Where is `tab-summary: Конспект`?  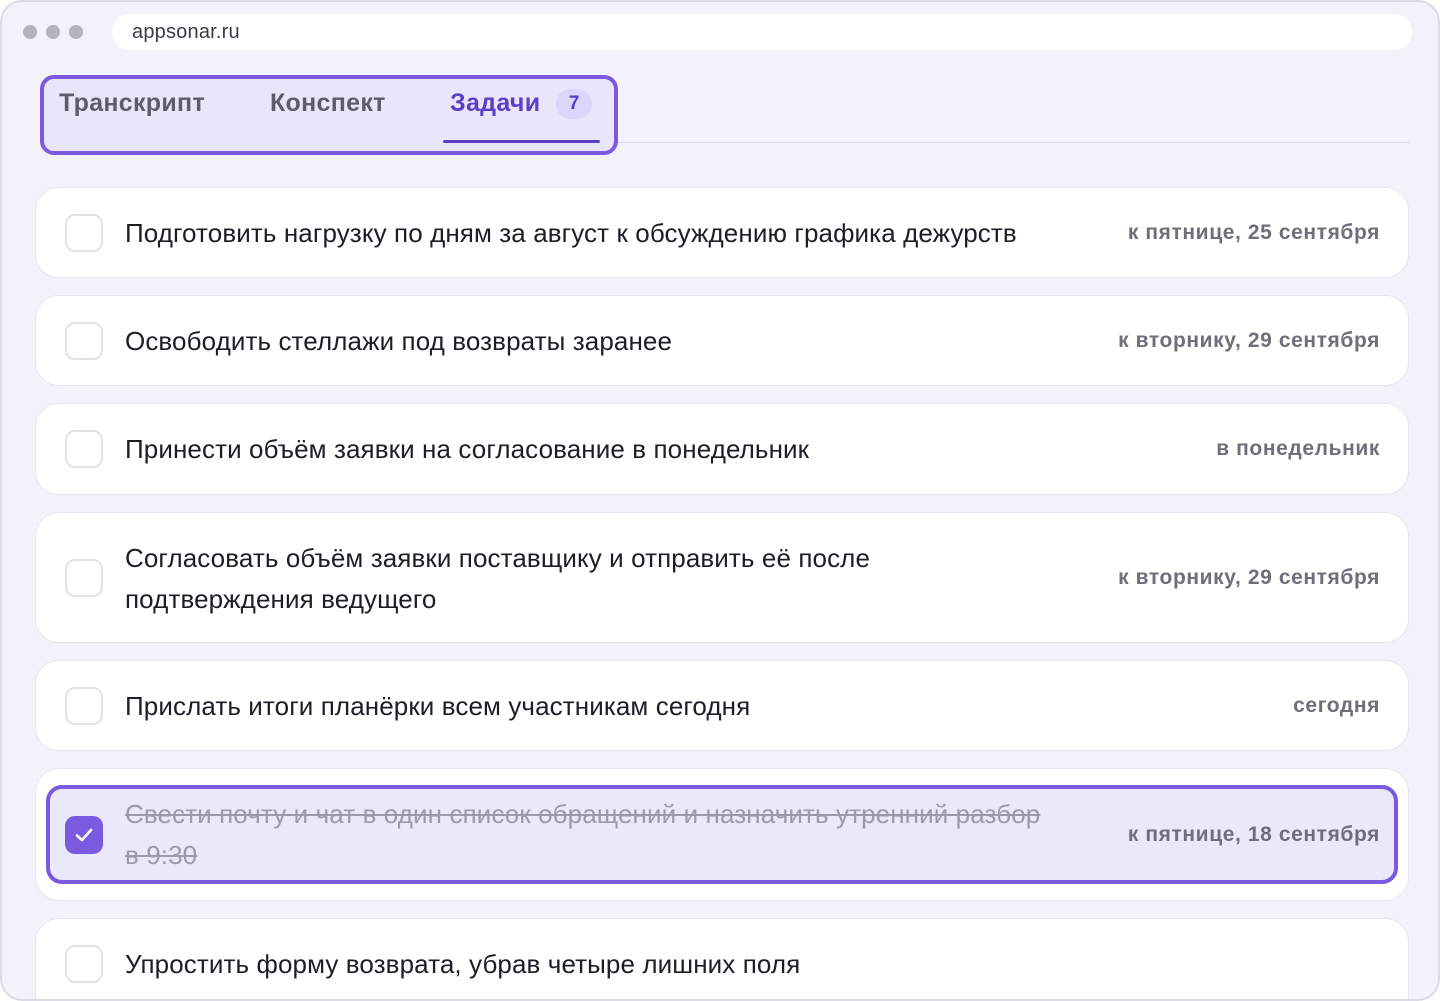
tab-summary: Конспект is located at coordinates (328, 103).